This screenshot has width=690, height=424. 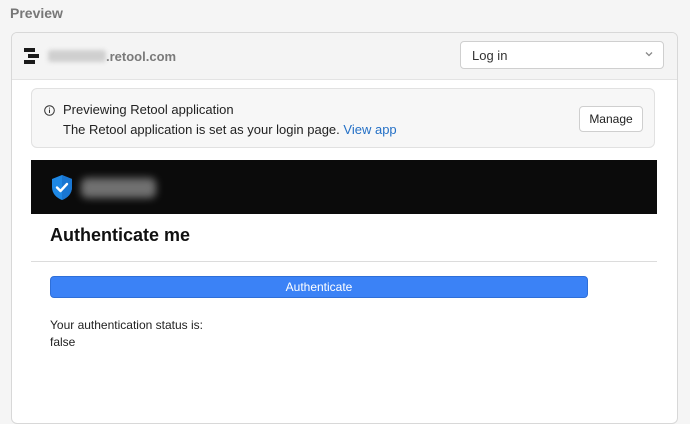 I want to click on domain-text: .retool.com, so click(x=112, y=56).